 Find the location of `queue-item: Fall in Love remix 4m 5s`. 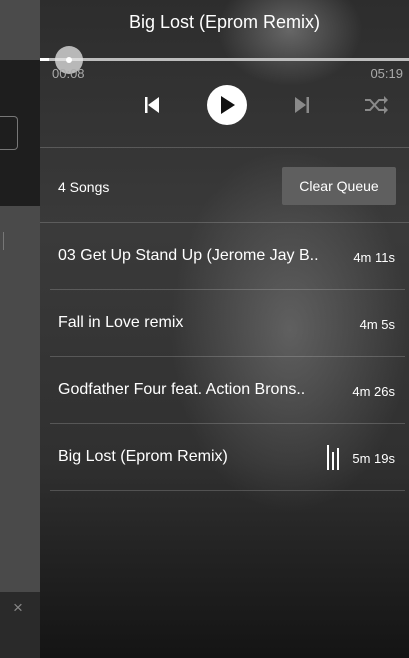

queue-item: Fall in Love remix 4m 5s is located at coordinates (227, 323).